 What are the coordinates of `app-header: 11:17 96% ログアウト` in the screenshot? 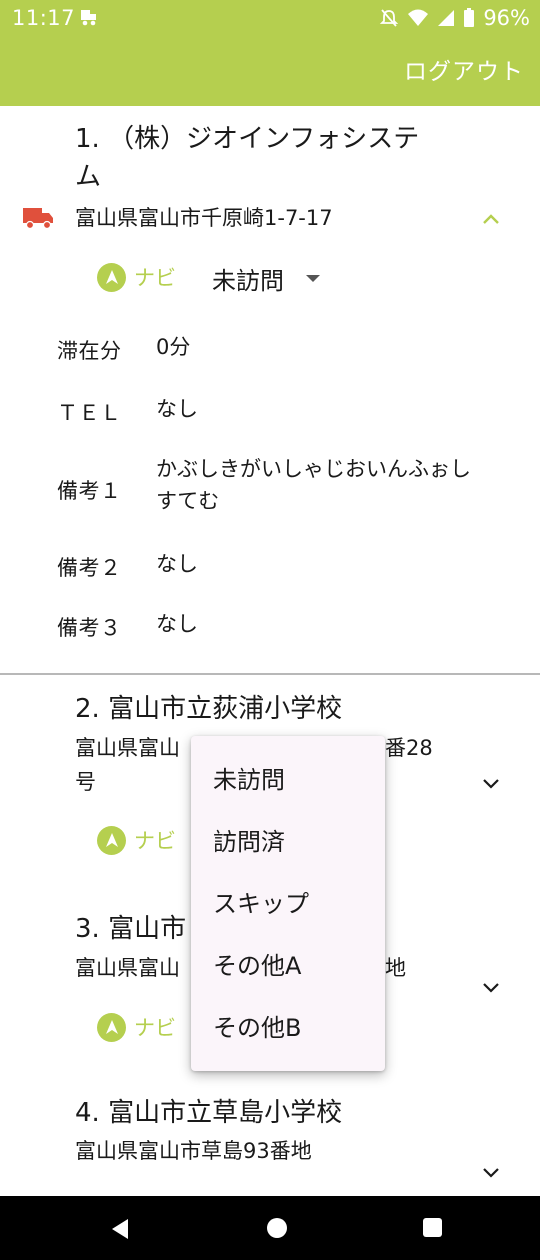 It's located at (270, 53).